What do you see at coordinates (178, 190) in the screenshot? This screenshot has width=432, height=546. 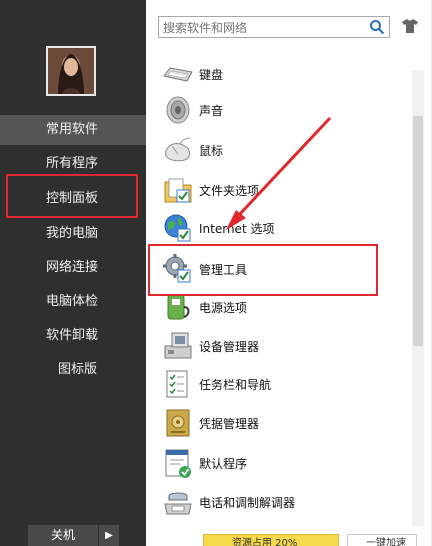 I see `folder-options-icon` at bounding box center [178, 190].